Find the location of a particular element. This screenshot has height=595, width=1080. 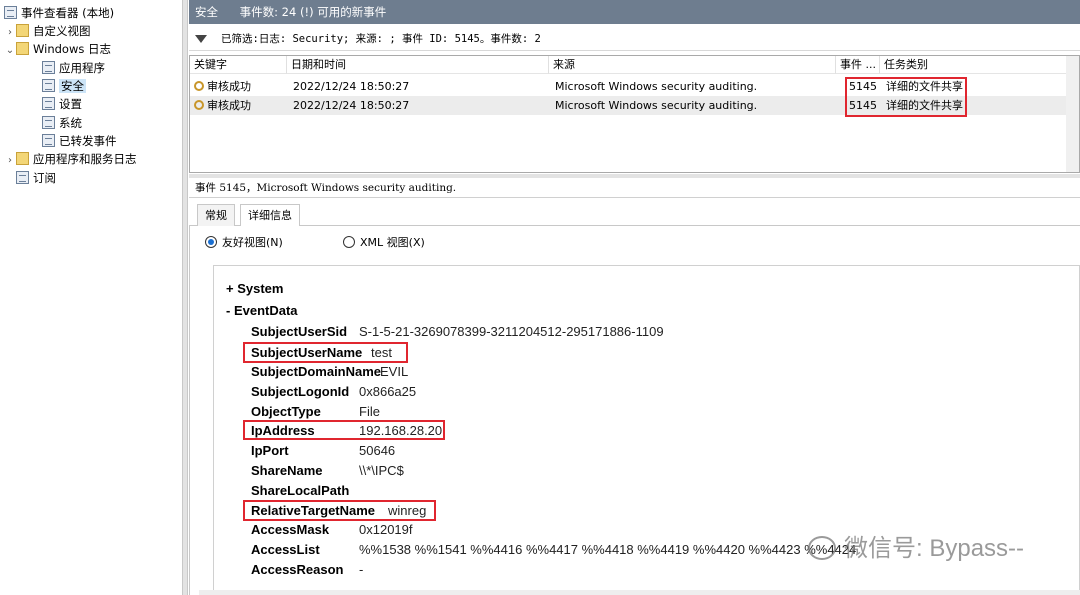

collapse-arrow-icon: ⌄ is located at coordinates (10, 51).